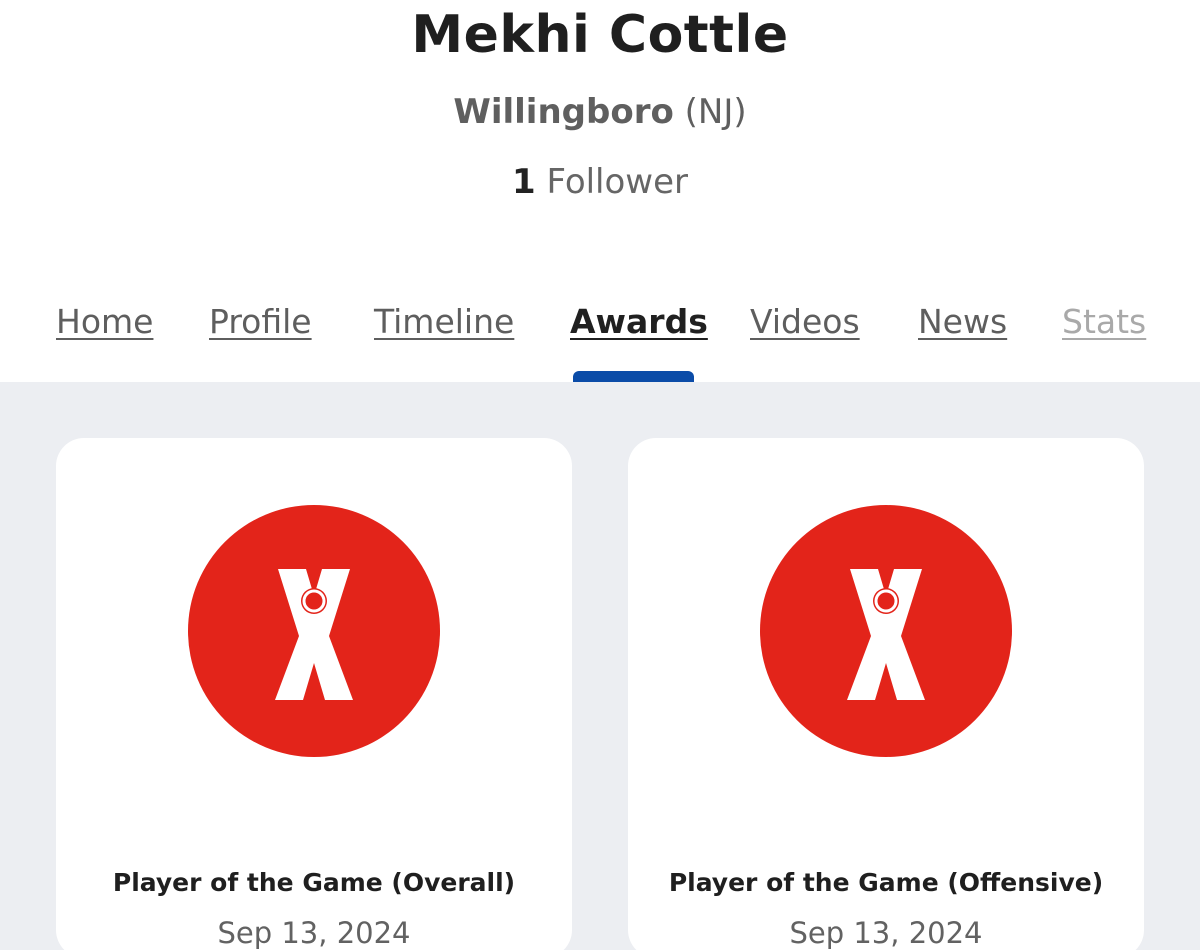 Image resolution: width=1200 pixels, height=950 pixels. I want to click on school-state: (NJ), so click(715, 112).